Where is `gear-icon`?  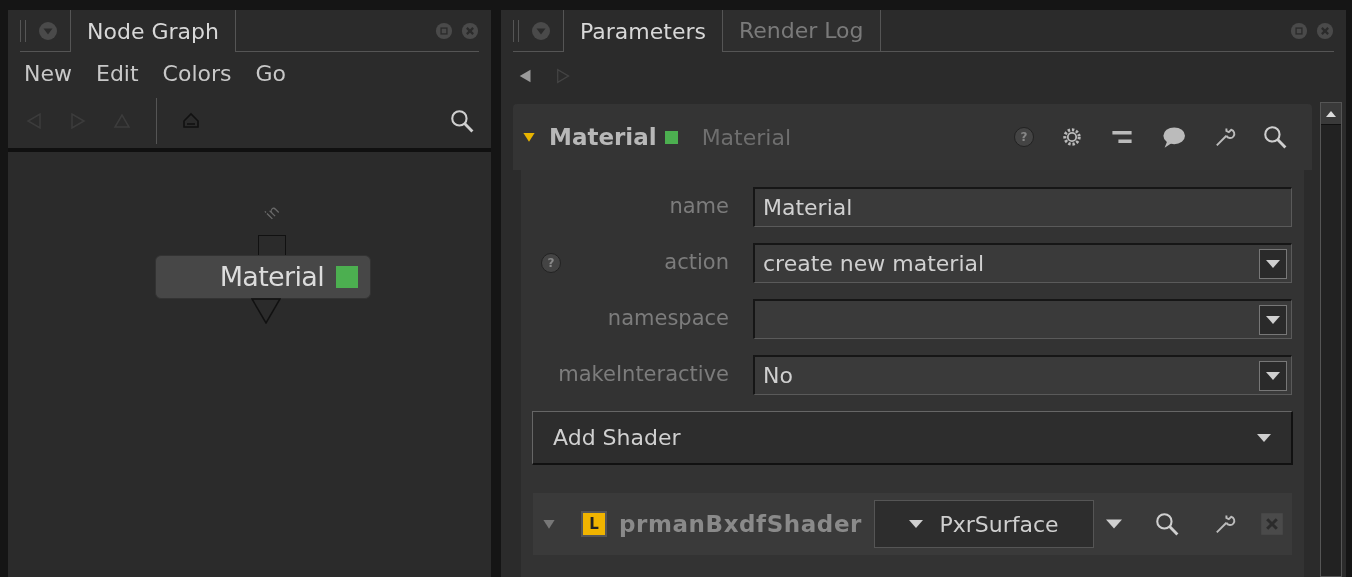 gear-icon is located at coordinates (1072, 137).